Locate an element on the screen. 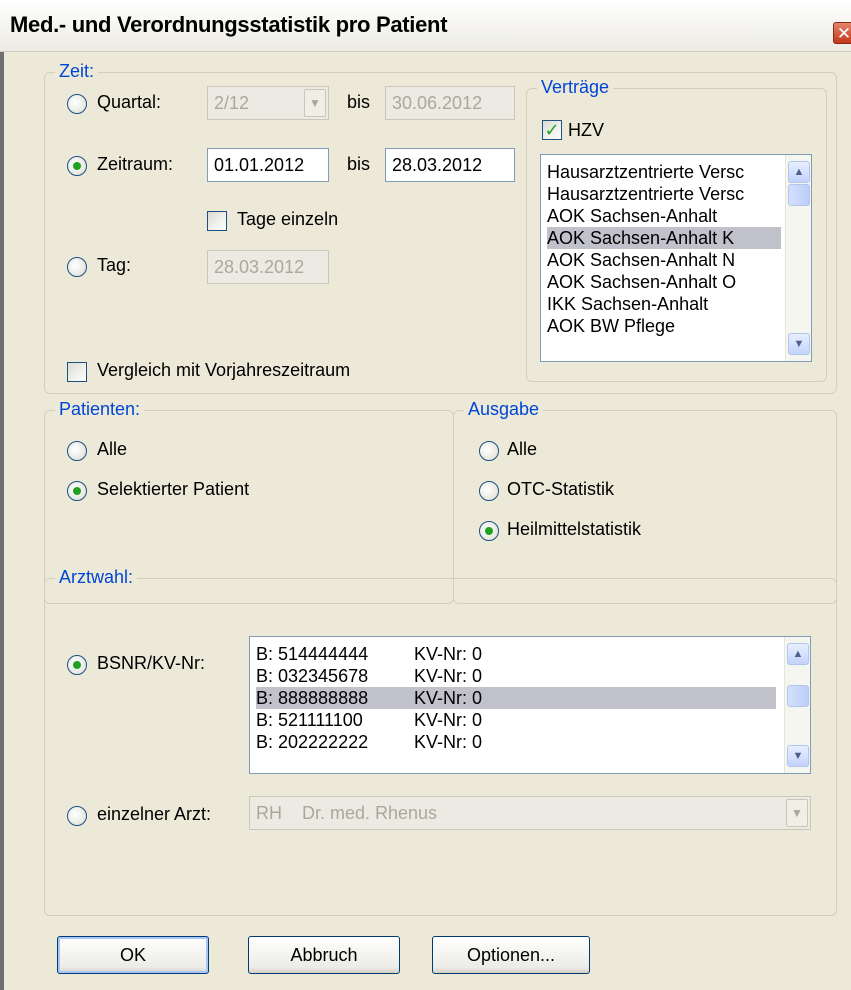  quartal-end-field: 30.06.2012 is located at coordinates (450, 103).